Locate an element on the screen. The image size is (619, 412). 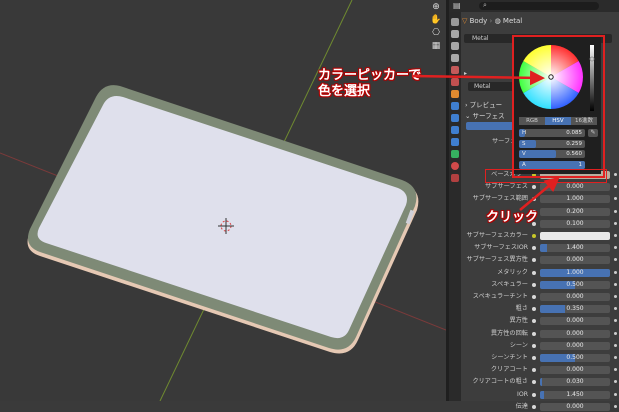
slider-value: 0.000 is located at coordinates (575, 406).